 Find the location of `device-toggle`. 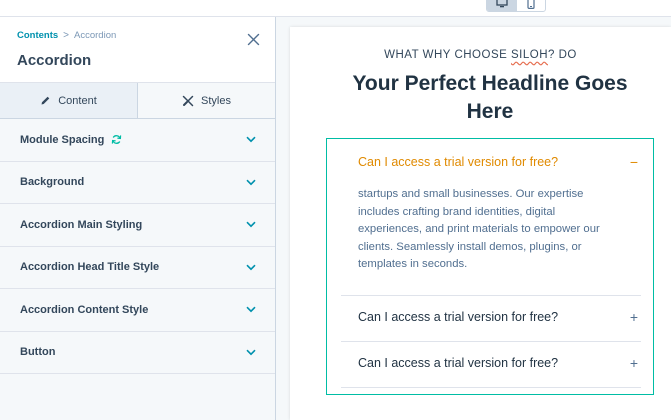

device-toggle is located at coordinates (516, 6).